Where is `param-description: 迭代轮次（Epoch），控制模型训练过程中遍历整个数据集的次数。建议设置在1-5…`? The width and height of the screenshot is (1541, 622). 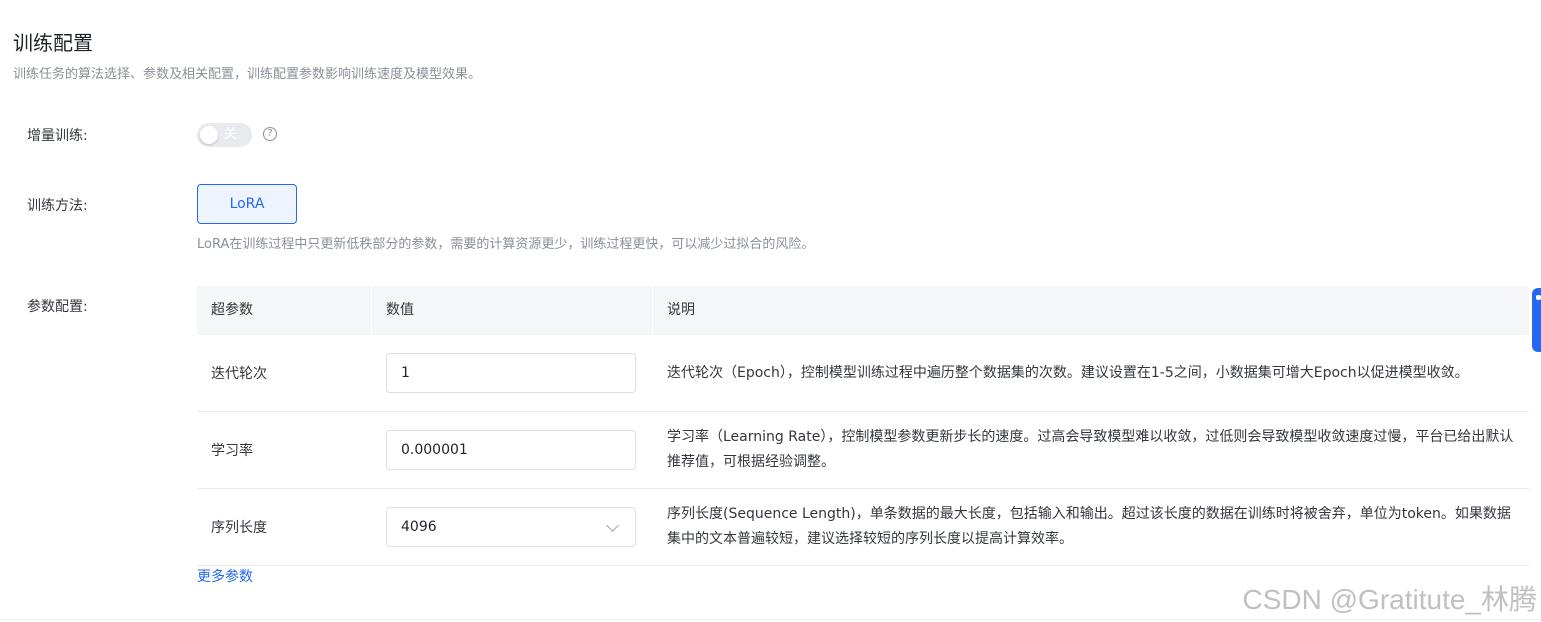
param-description: 迭代轮次（Epoch），控制模型训练过程中遍历整个数据集的次数。建议设置在1-5… is located at coordinates (1068, 372).